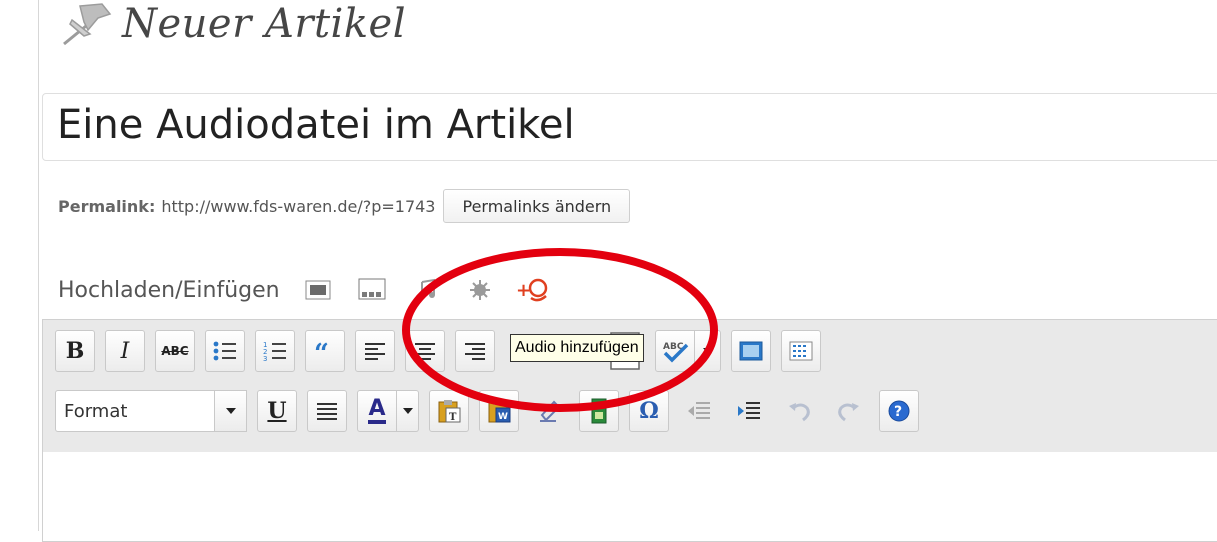 Image resolution: width=1217 pixels, height=542 pixels. I want to click on bullet-list-button, so click(225, 351).